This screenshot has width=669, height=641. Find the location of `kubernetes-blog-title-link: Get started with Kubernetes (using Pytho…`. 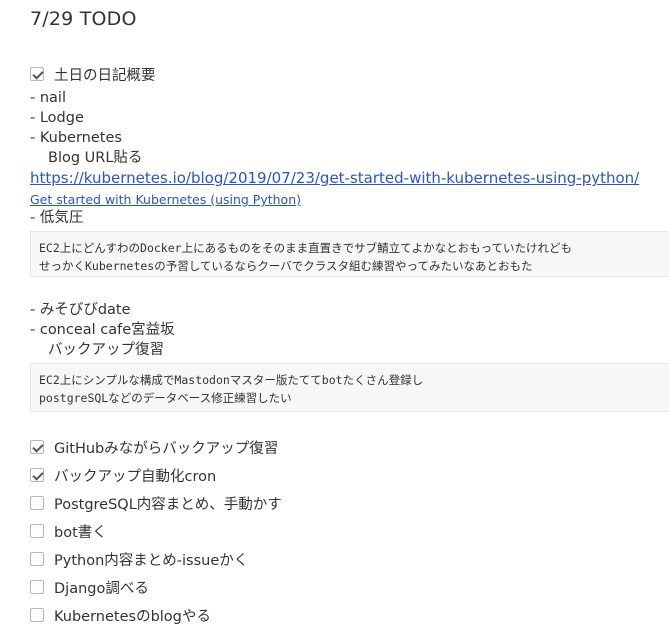

kubernetes-blog-title-link: Get started with Kubernetes (using Pytho… is located at coordinates (165, 200).